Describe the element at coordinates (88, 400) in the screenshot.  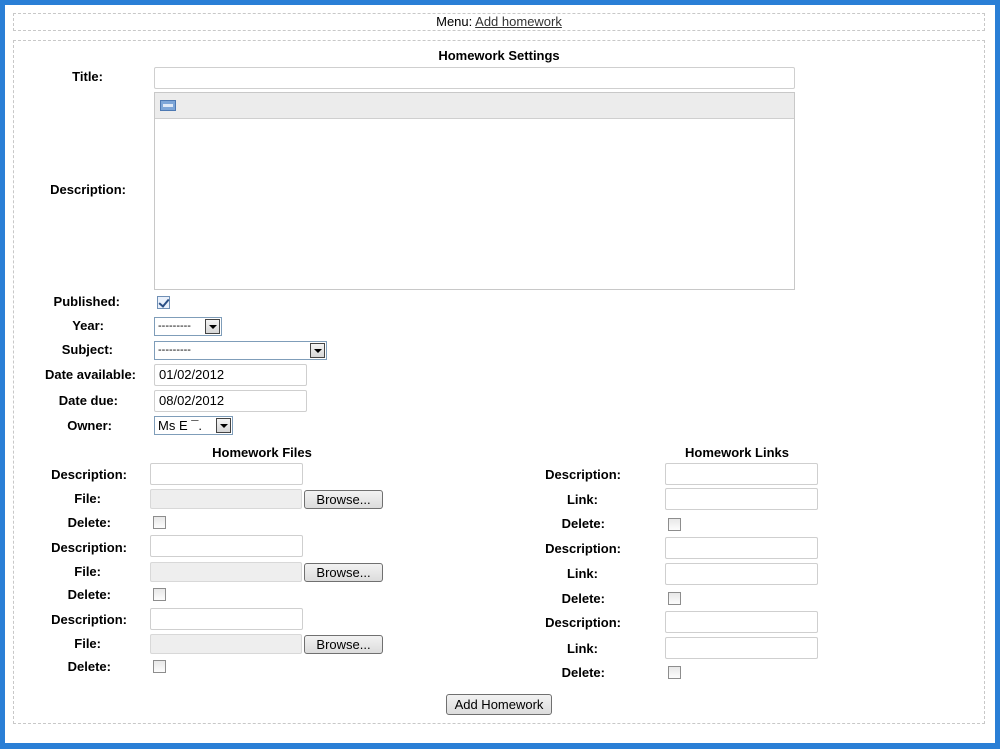
I see `date-due-label: Date due:` at that location.